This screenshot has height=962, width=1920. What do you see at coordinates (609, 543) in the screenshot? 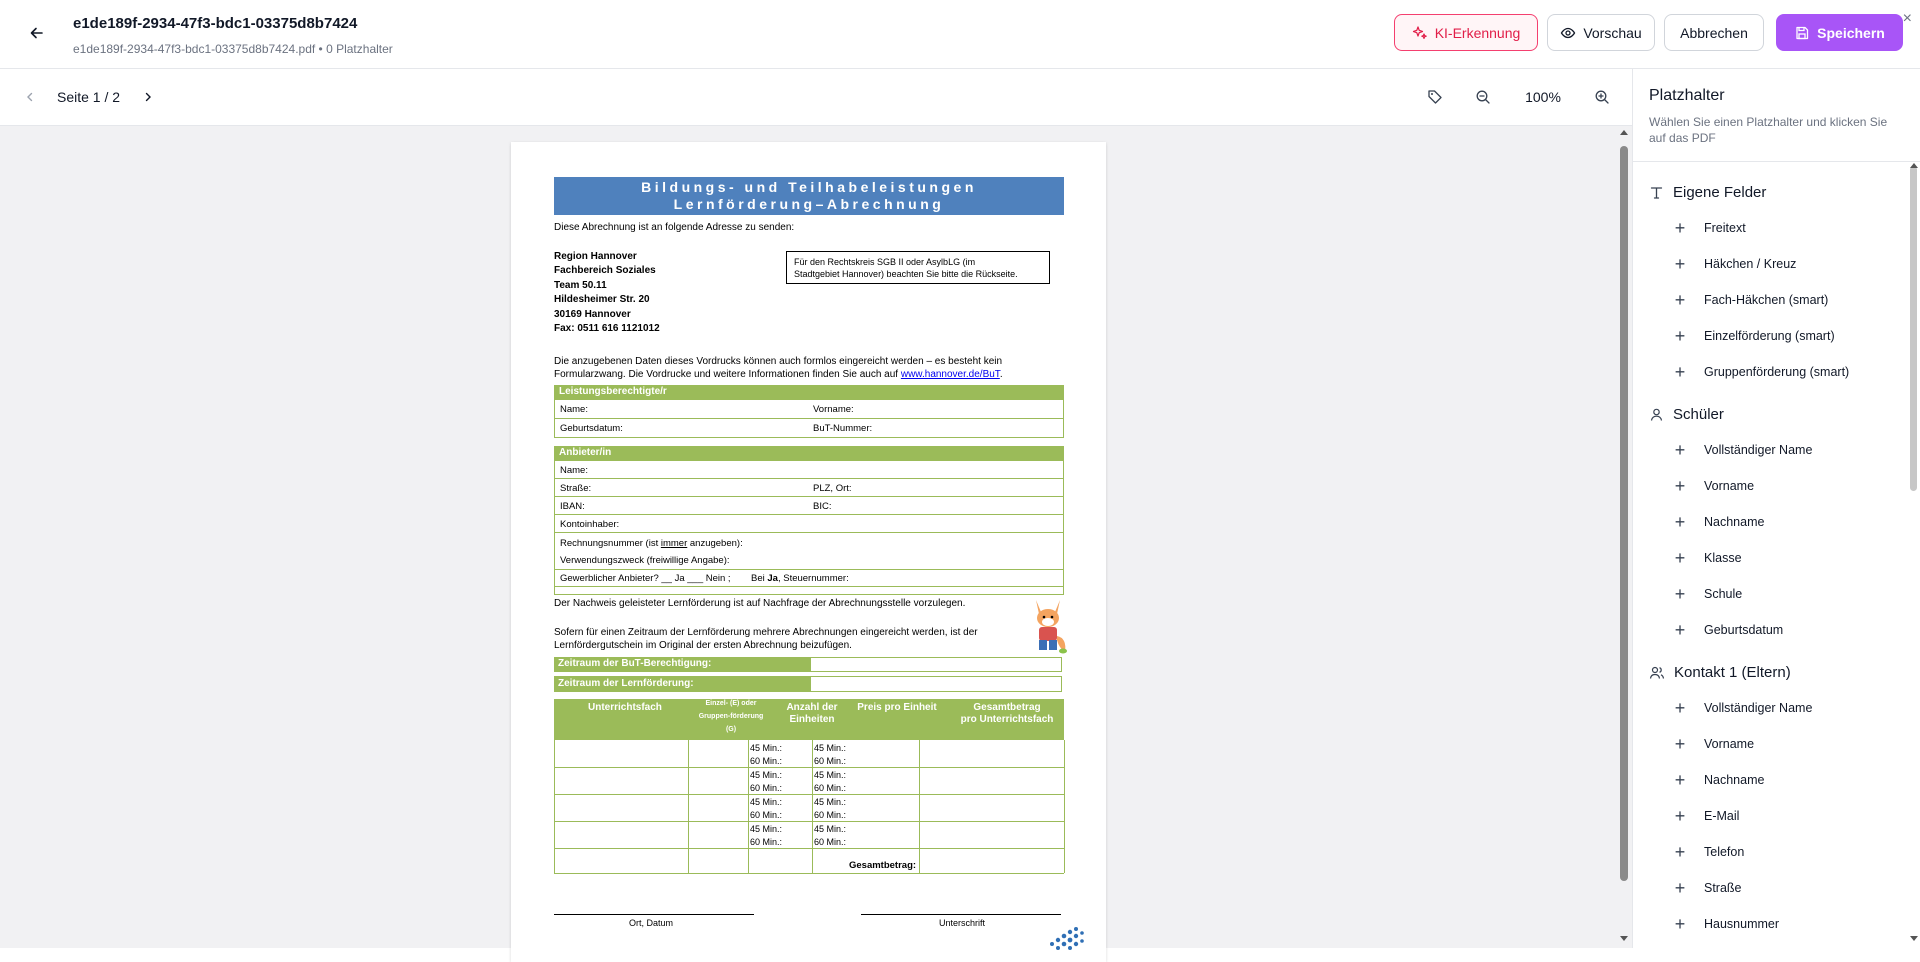
I see `pdf-text: Rechnungsnummer (ist` at bounding box center [609, 543].